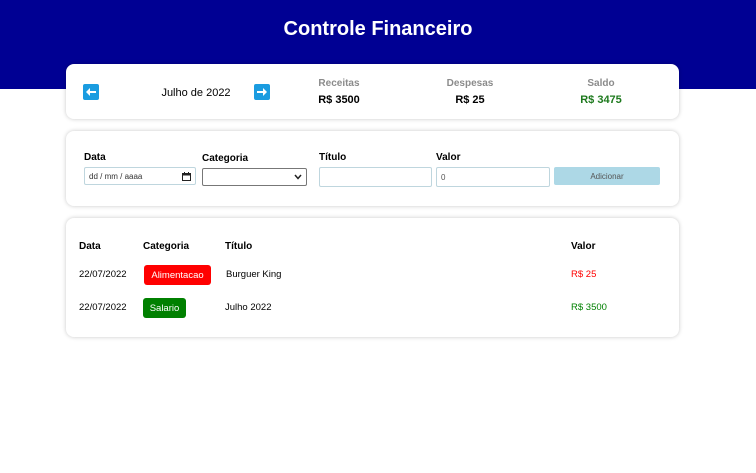  Describe the element at coordinates (601, 100) in the screenshot. I see `saldo-value: R$ 3475` at that location.